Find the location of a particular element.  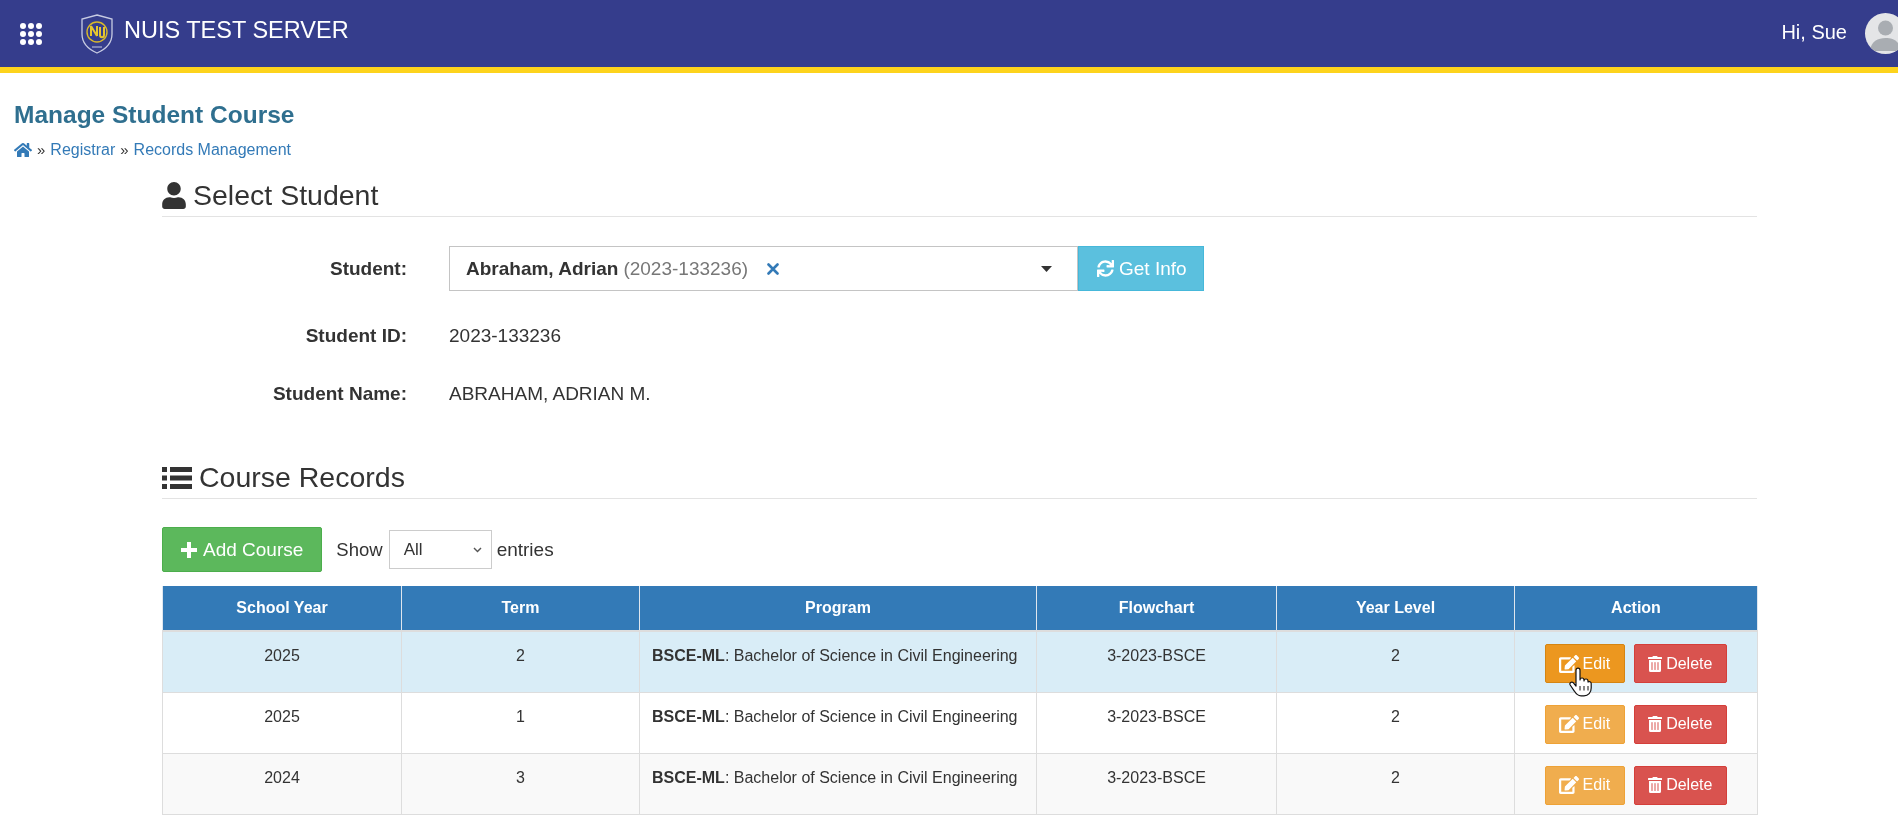

chevron-down-icon is located at coordinates (477, 549).